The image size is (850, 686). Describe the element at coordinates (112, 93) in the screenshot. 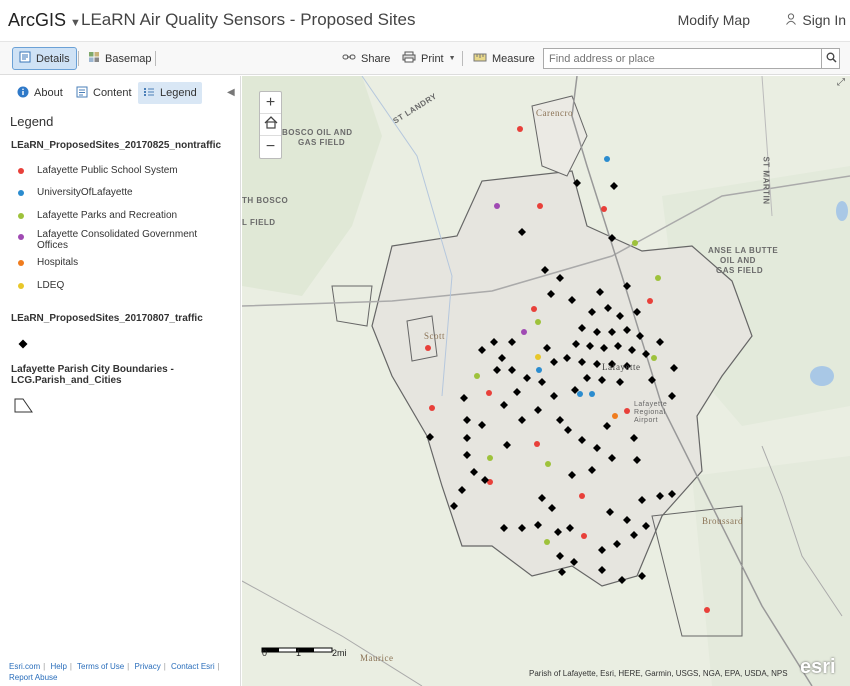

I see `tab-content-label: Content` at that location.